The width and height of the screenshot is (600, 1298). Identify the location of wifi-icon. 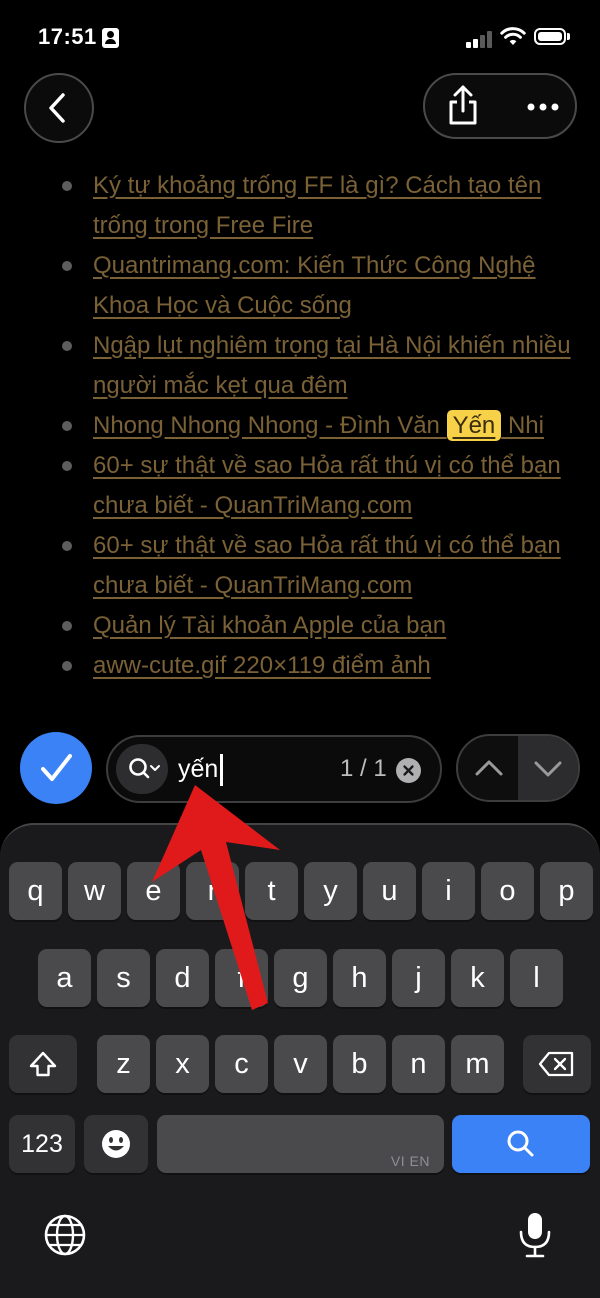
(513, 36).